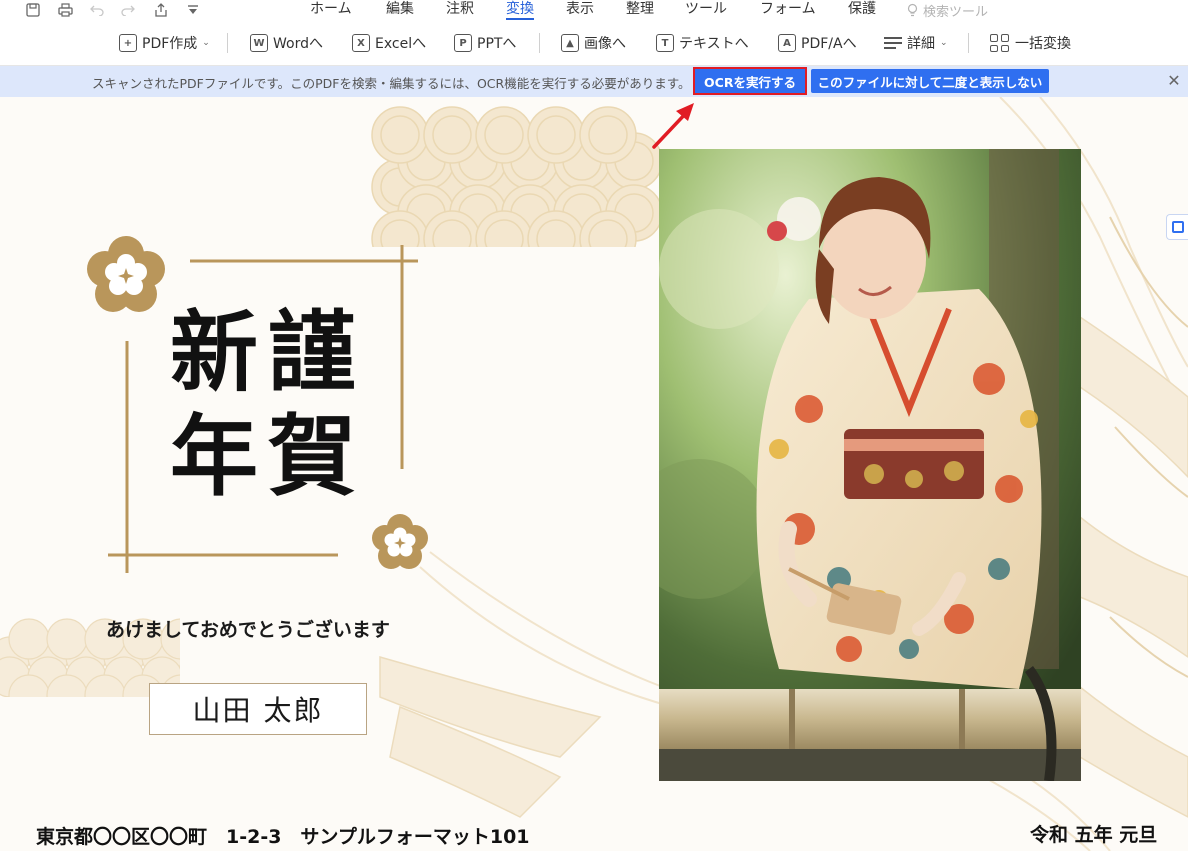 The width and height of the screenshot is (1188, 851). Describe the element at coordinates (298, 44) in the screenshot. I see `to-word-label: Wordへ` at that location.